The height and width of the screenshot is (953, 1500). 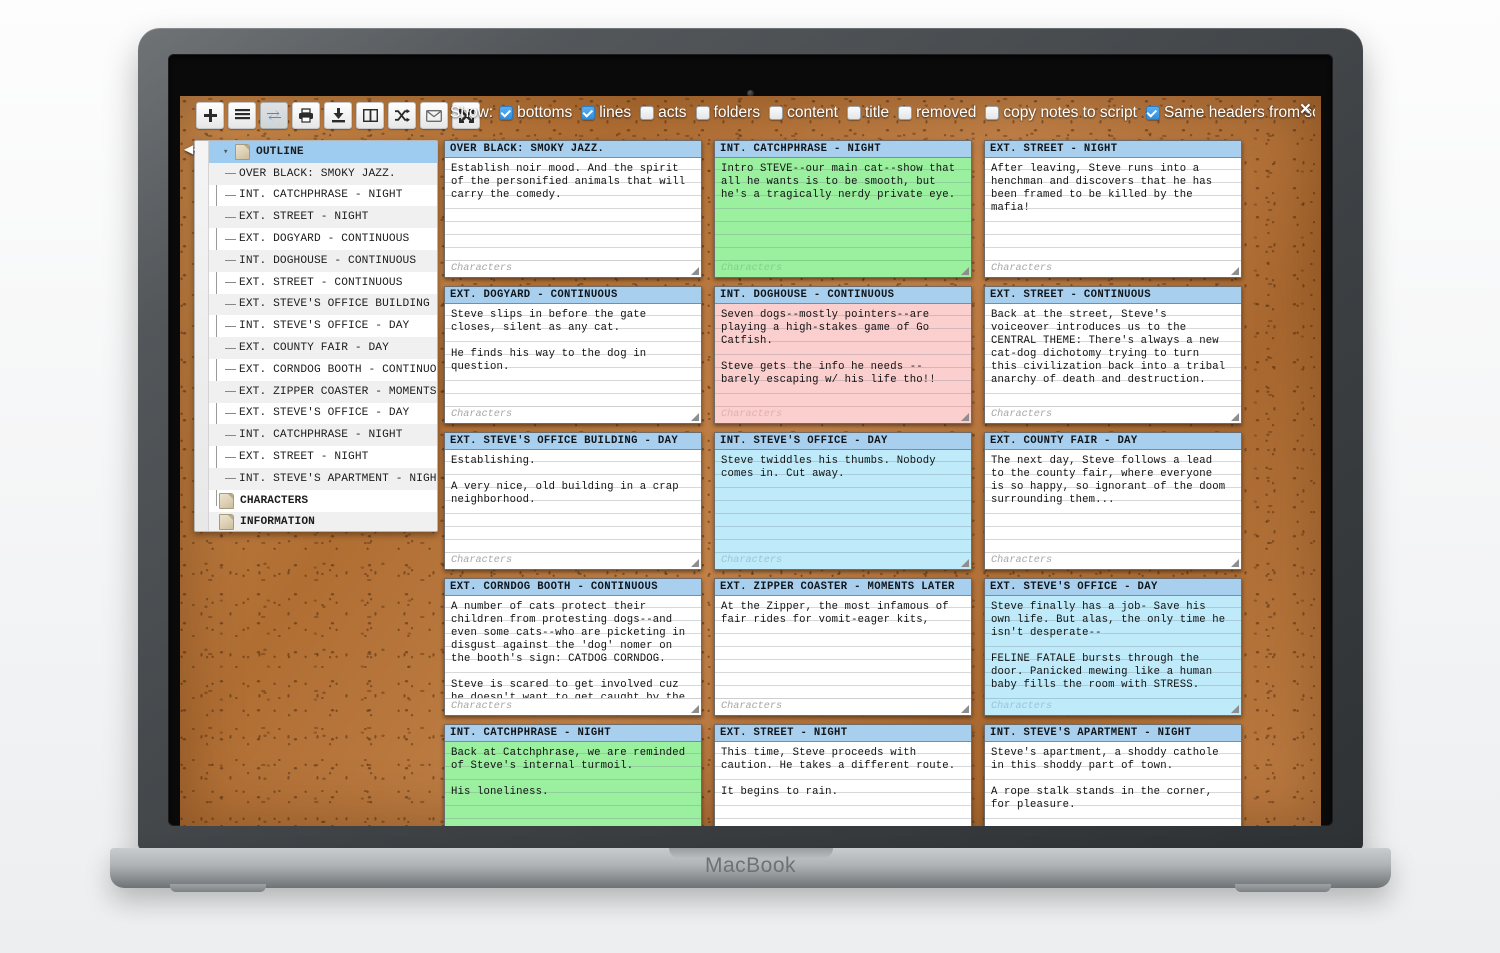 What do you see at coordinates (1230, 113) in the screenshot?
I see `checkbox-same-headers: Same headers from scri` at bounding box center [1230, 113].